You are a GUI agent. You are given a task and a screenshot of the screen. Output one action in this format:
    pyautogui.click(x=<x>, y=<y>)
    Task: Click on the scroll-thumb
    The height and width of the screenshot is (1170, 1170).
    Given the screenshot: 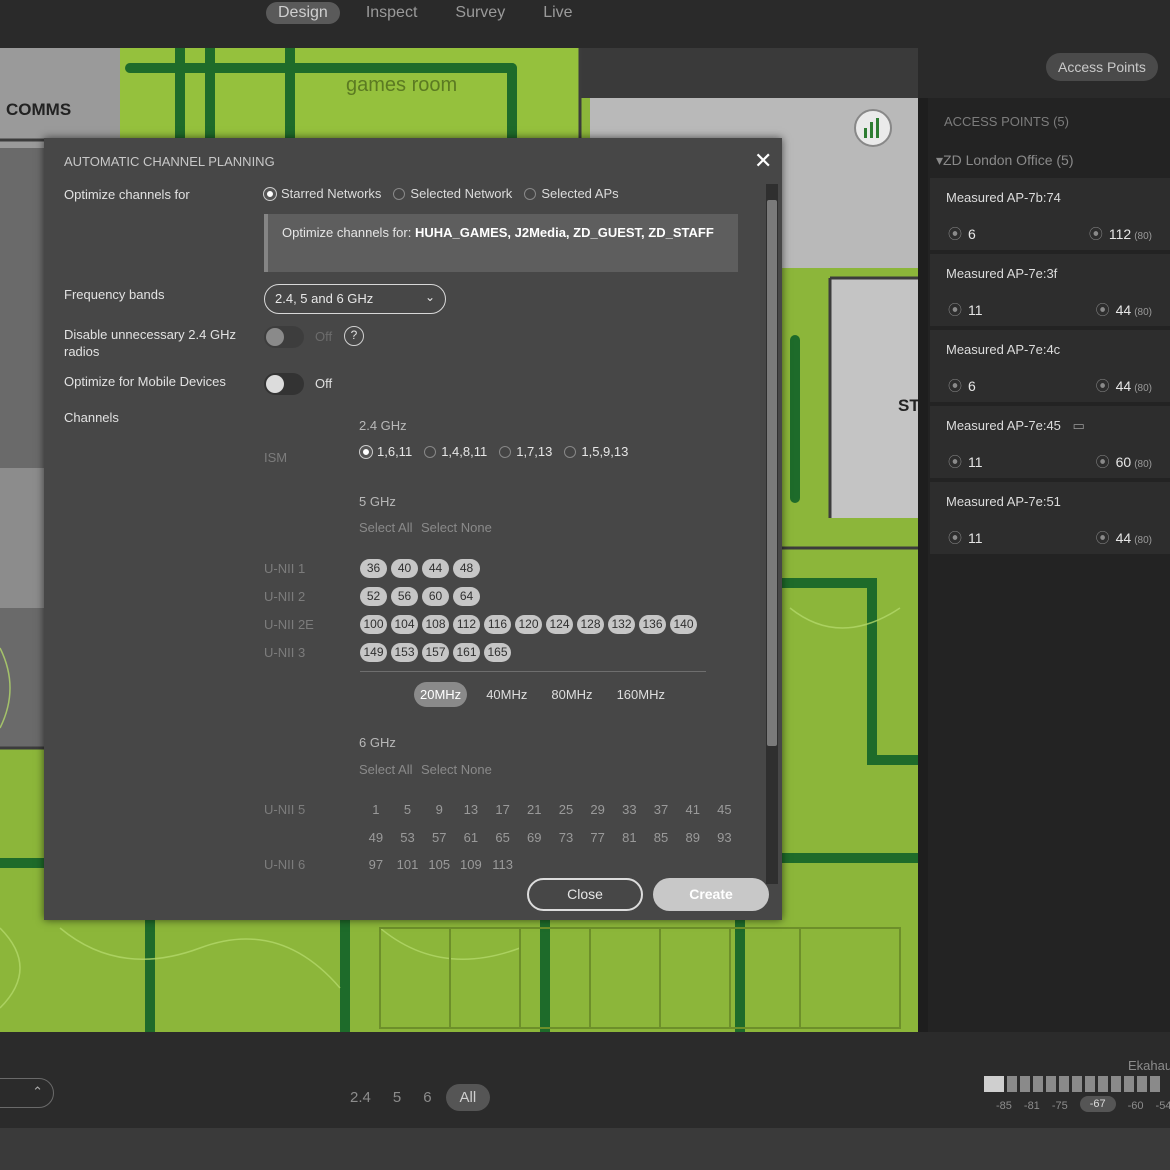 What is the action you would take?
    pyautogui.click(x=772, y=473)
    